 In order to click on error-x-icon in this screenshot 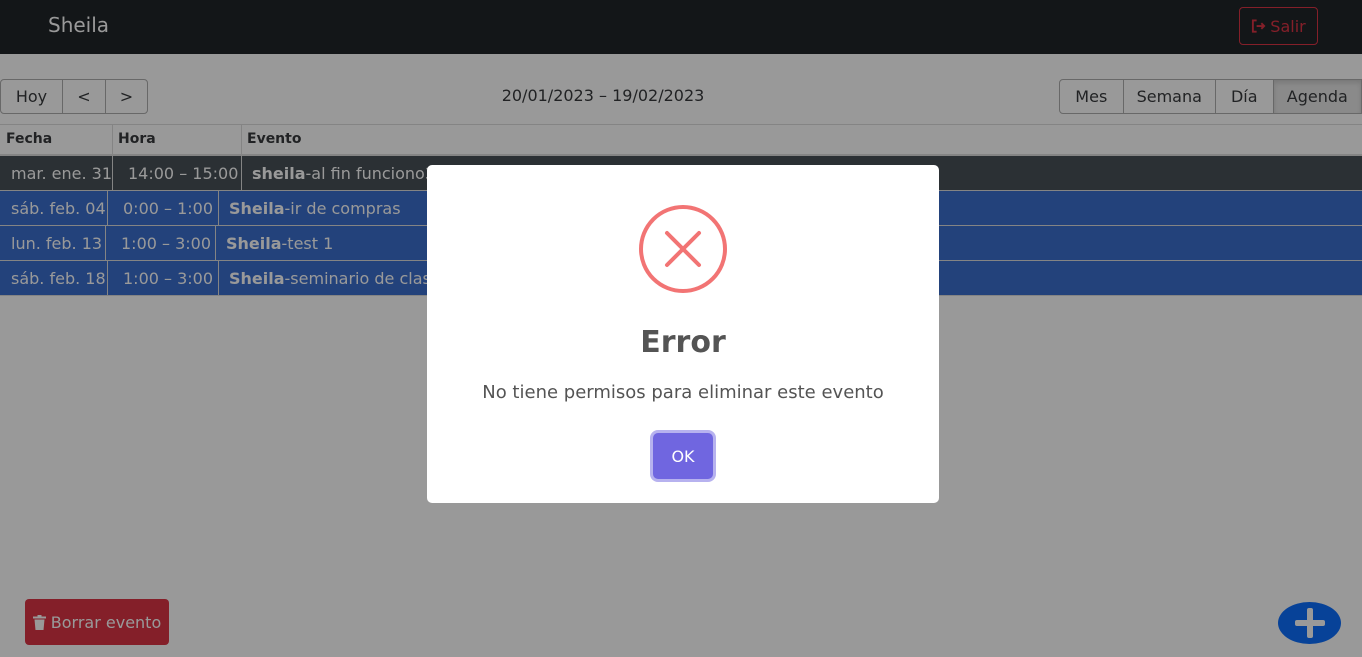, I will do `click(683, 249)`.